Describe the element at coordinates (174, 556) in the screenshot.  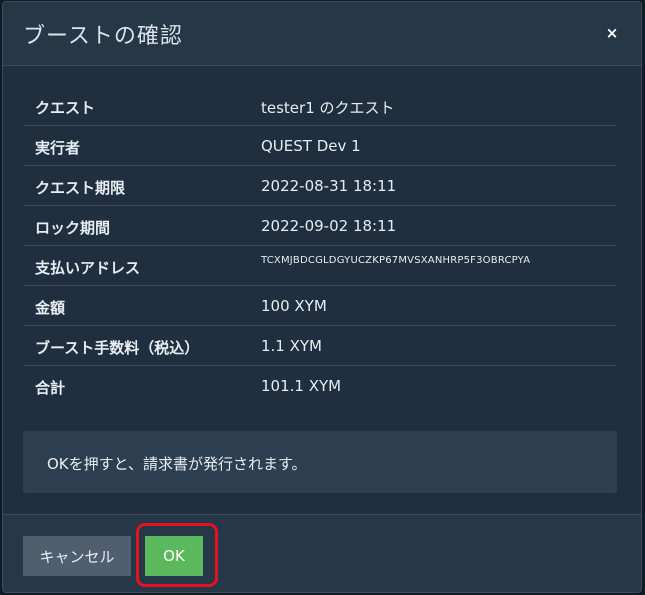
I see `ok-button: OK` at that location.